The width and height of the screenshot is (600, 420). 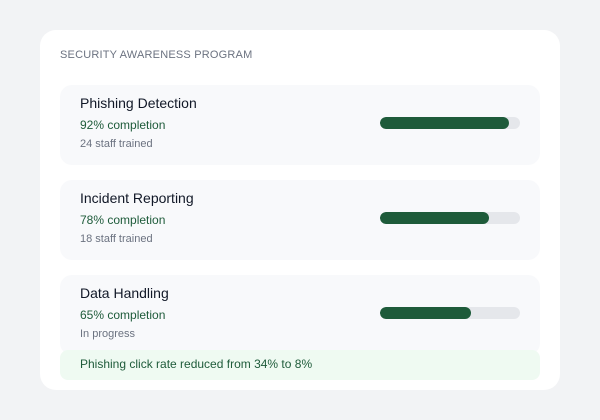 What do you see at coordinates (138, 103) in the screenshot?
I see `training-item-name: Phishing Detection` at bounding box center [138, 103].